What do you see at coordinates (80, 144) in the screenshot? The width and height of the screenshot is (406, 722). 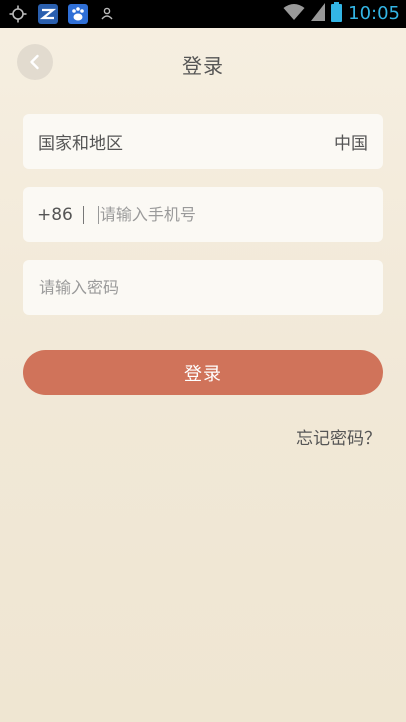 I see `region-label: 国家和地区` at bounding box center [80, 144].